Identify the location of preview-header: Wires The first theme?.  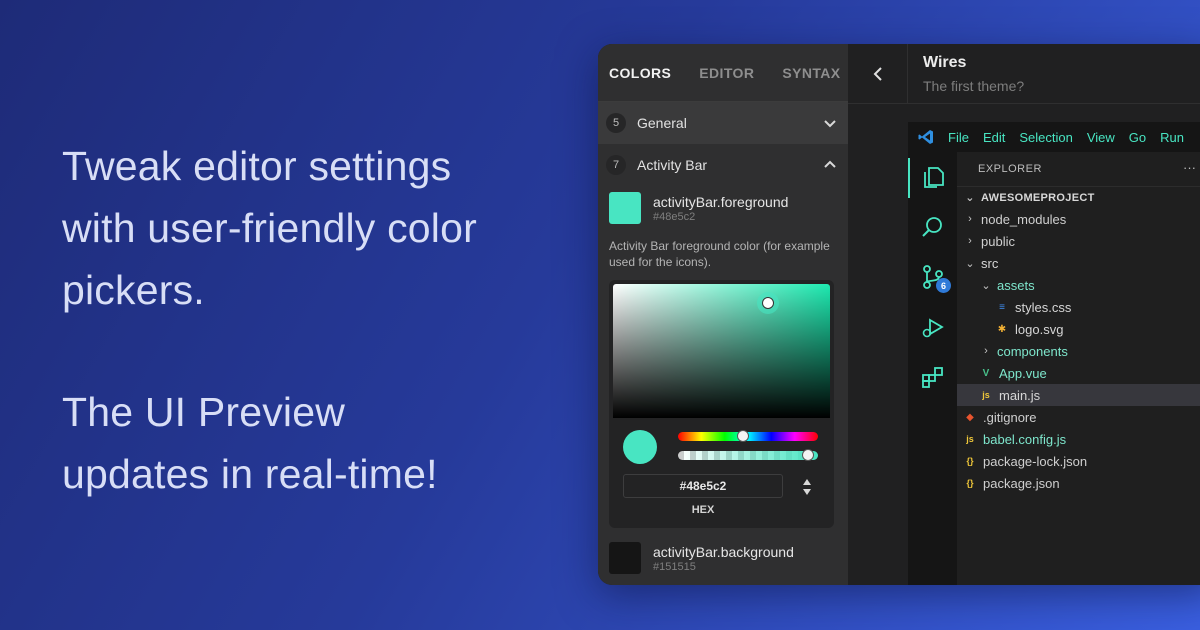
(1024, 74).